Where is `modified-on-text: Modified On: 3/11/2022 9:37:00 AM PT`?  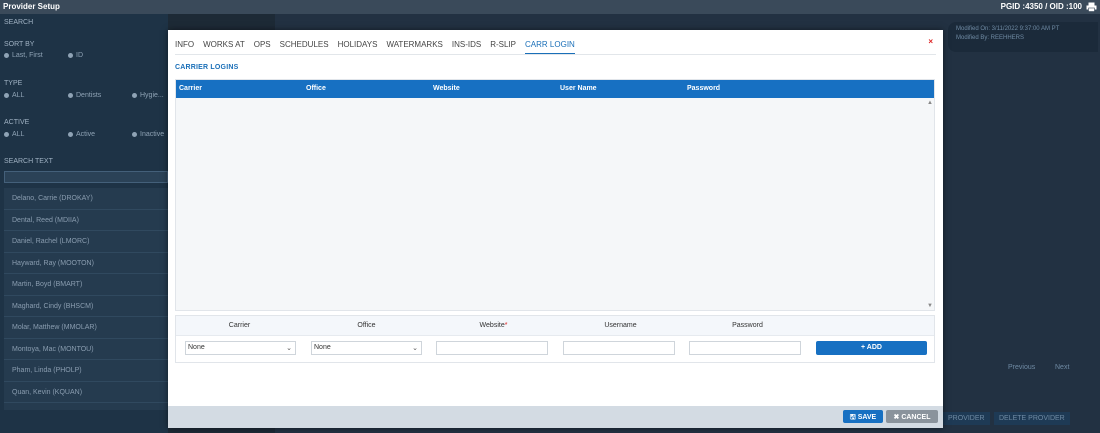 modified-on-text: Modified On: 3/11/2022 9:37:00 AM PT is located at coordinates (1008, 29).